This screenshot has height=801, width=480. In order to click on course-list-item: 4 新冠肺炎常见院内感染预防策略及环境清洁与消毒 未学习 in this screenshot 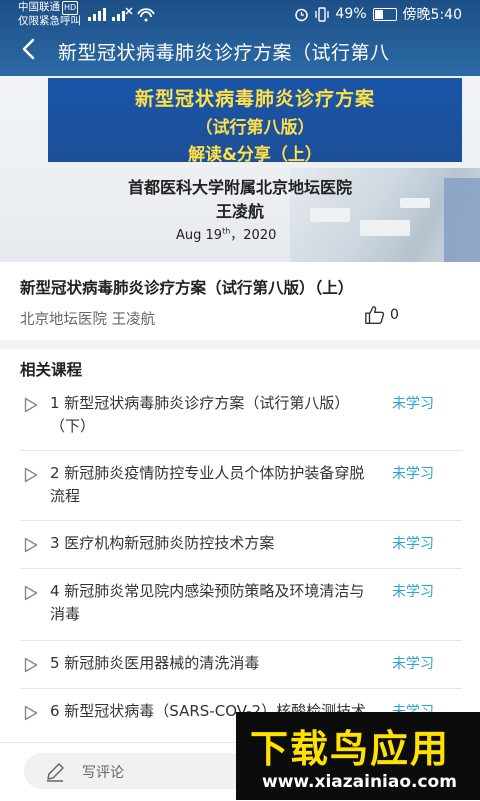, I will do `click(241, 604)`.